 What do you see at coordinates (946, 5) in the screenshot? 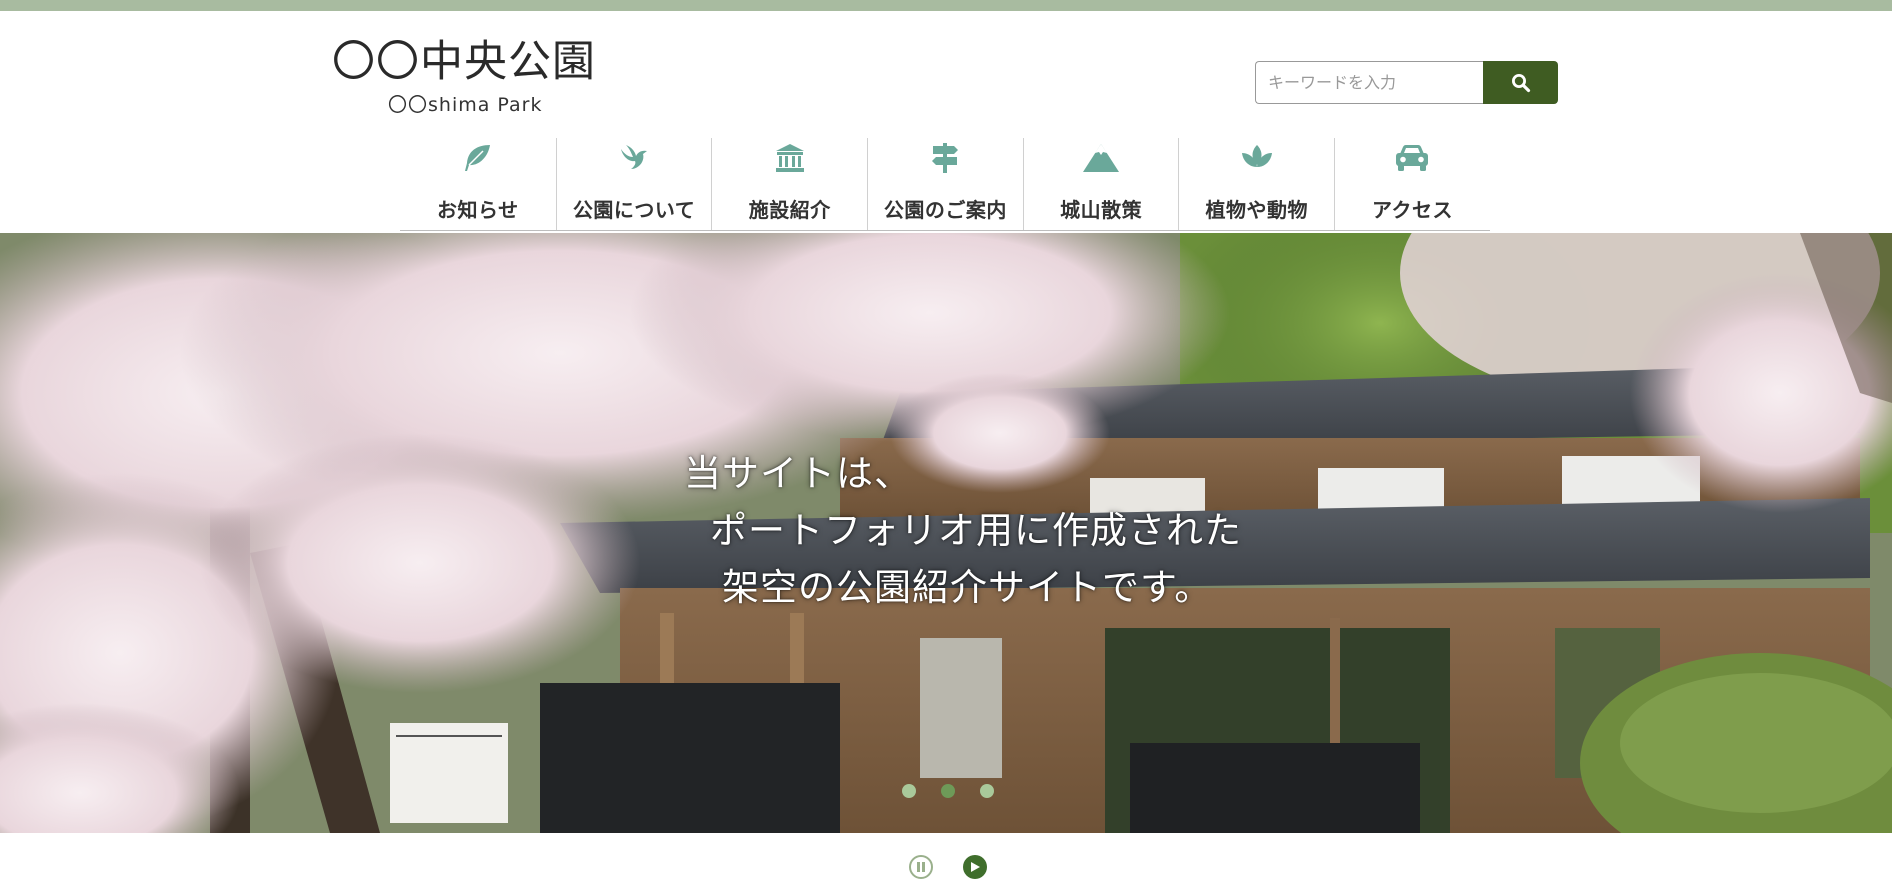
I see `top-accent-bar` at bounding box center [946, 5].